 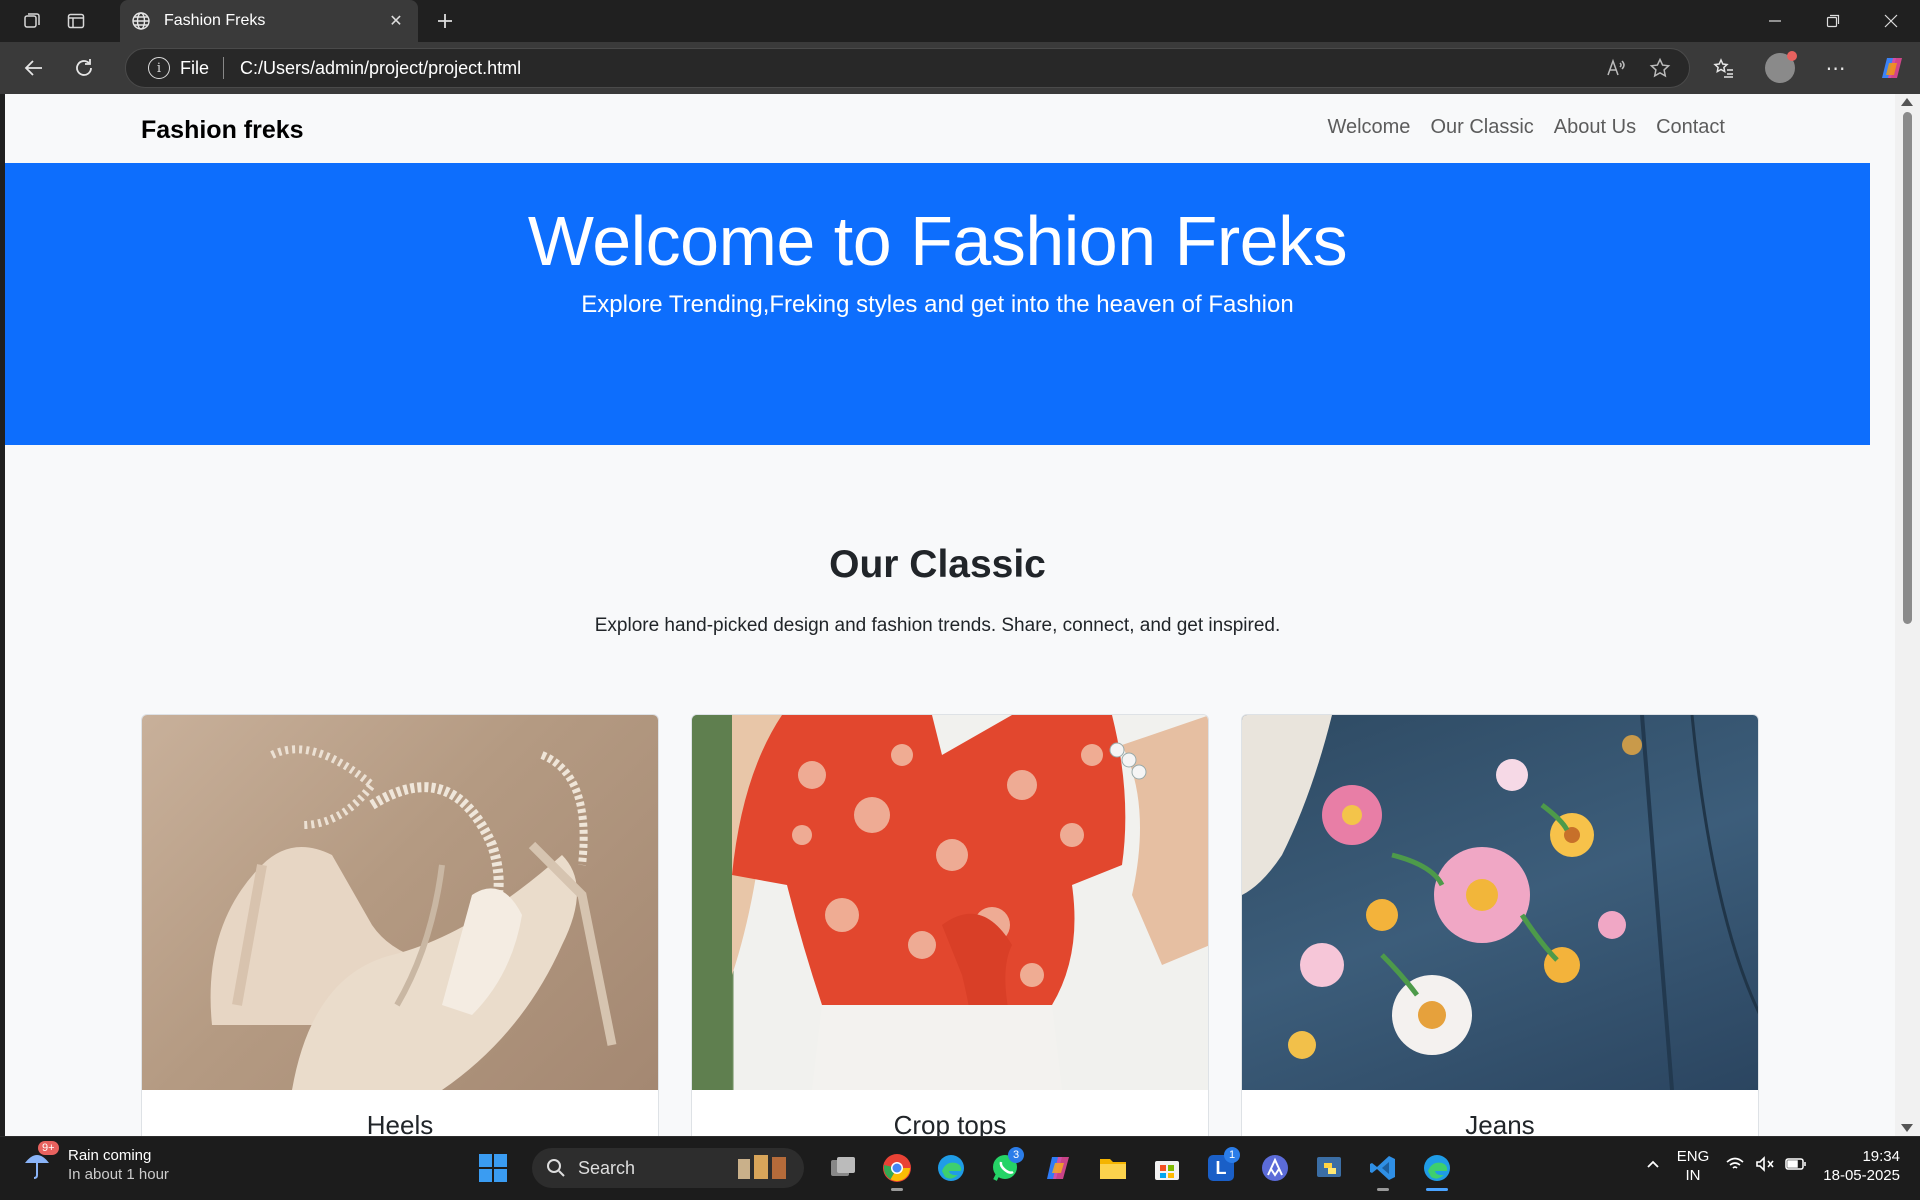 What do you see at coordinates (1796, 1166) in the screenshot?
I see `battery-icon` at bounding box center [1796, 1166].